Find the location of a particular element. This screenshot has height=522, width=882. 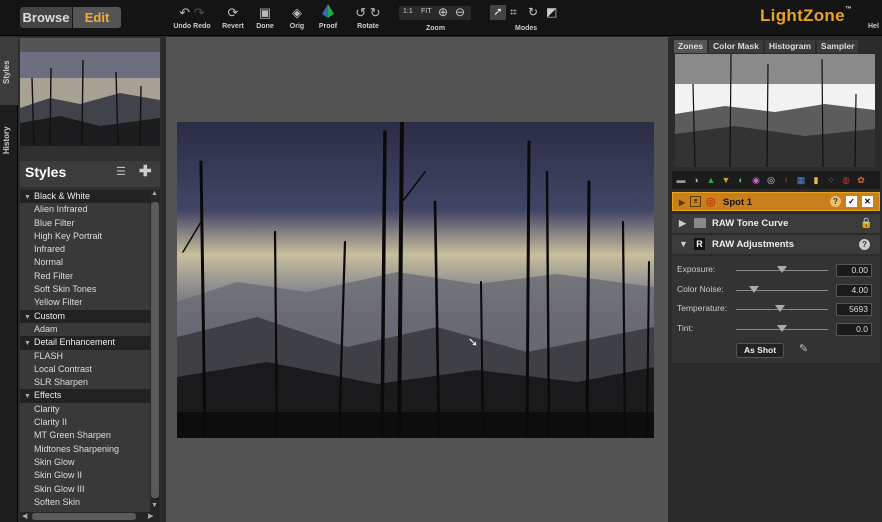

list-view-icon: ☰ is located at coordinates (121, 171).